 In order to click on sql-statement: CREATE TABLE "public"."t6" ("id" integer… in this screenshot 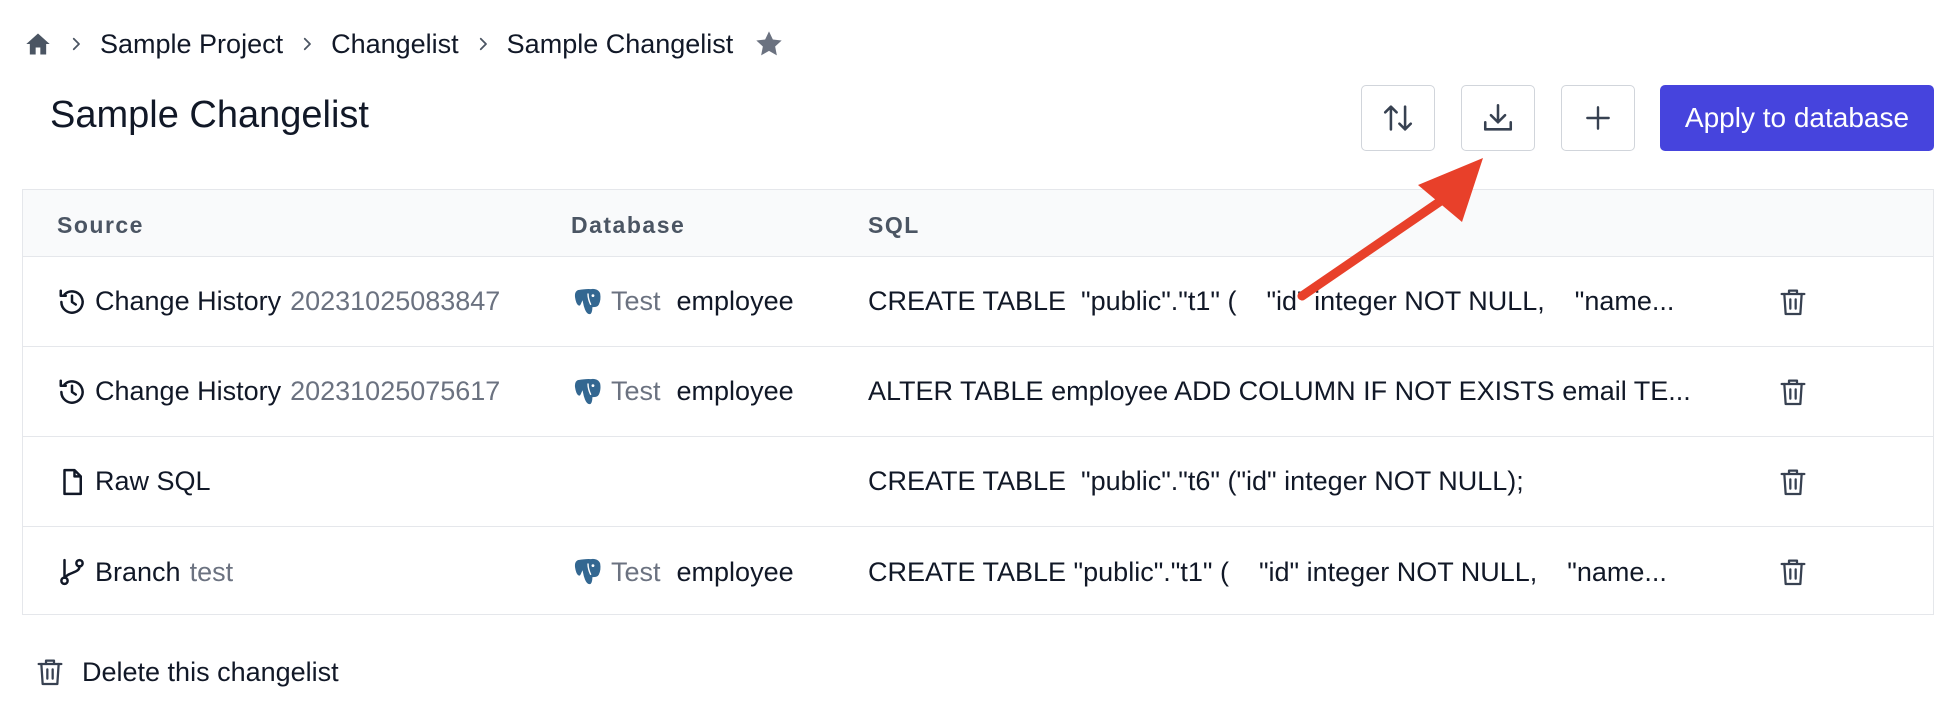, I will do `click(1298, 481)`.